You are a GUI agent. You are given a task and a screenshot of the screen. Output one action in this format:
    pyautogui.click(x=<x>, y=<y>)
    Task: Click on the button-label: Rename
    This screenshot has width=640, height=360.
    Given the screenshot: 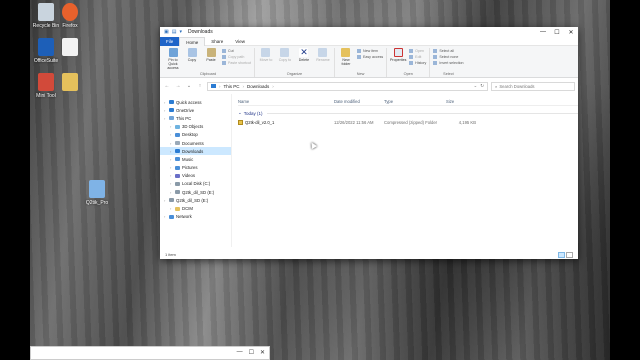 What is the action you would take?
    pyautogui.click(x=323, y=60)
    